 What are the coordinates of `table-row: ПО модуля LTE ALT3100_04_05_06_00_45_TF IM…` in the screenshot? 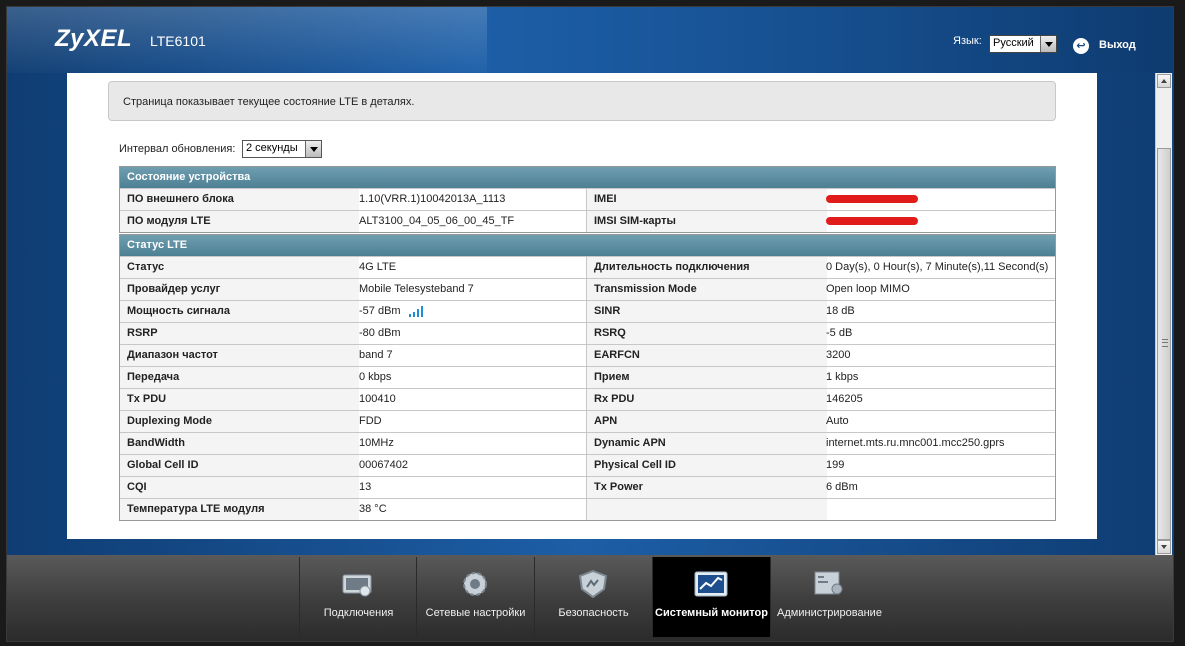 It's located at (587, 221).